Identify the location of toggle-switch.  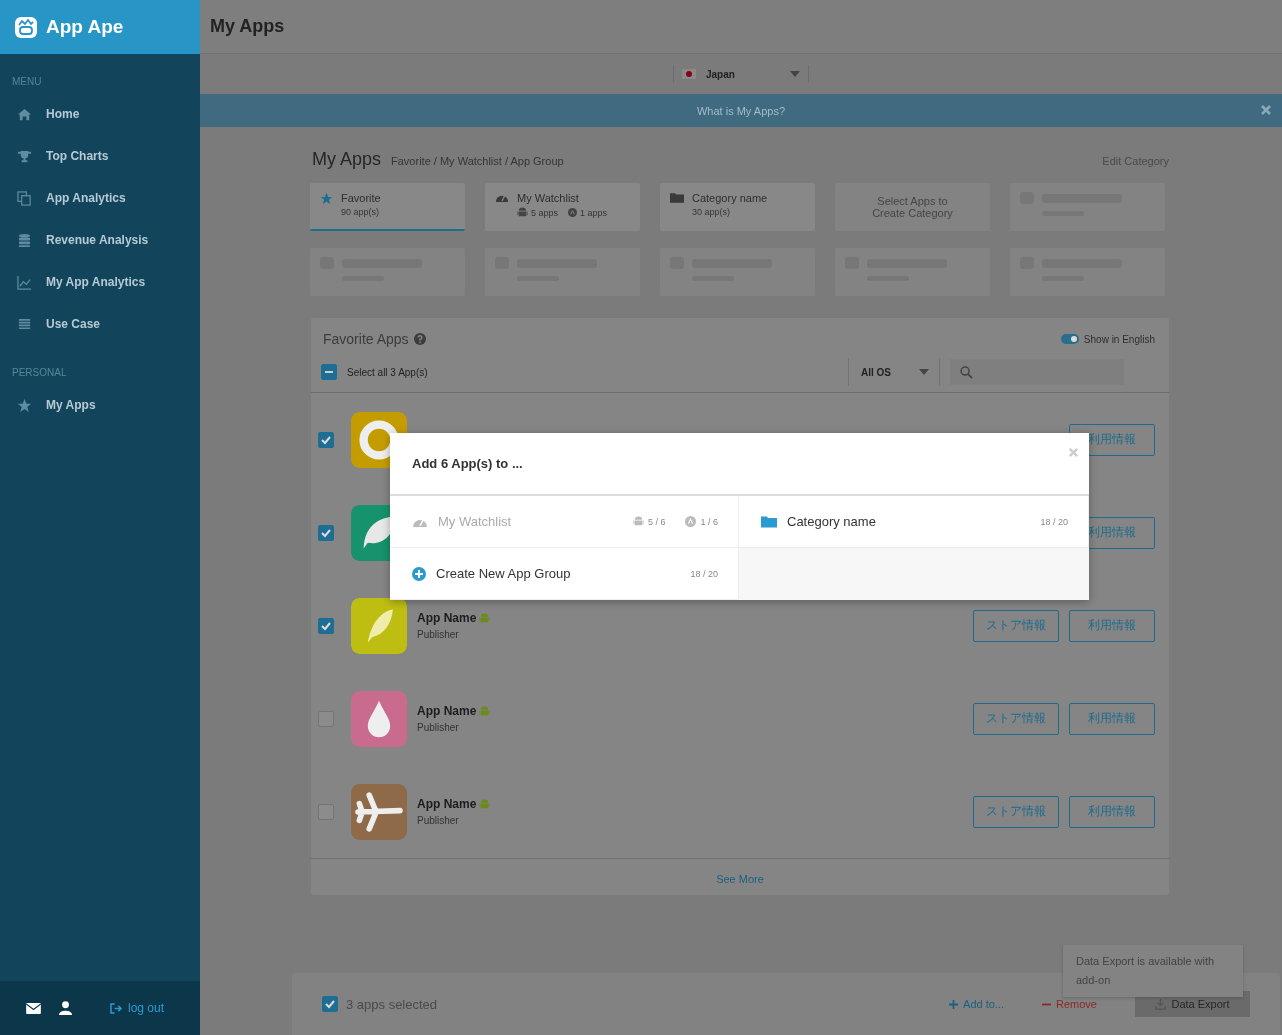
(1069, 339).